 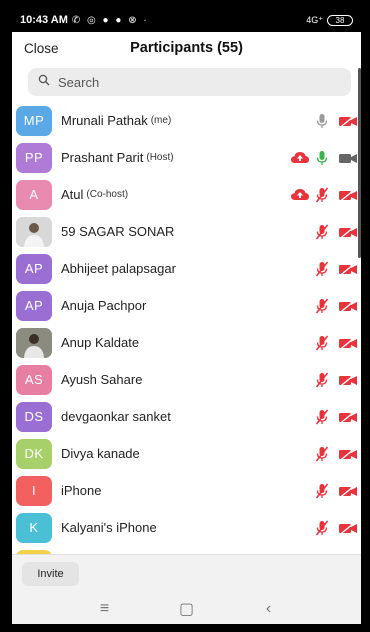 What do you see at coordinates (186, 268) in the screenshot?
I see `participant-row: AP Abhijeet palapsagar` at bounding box center [186, 268].